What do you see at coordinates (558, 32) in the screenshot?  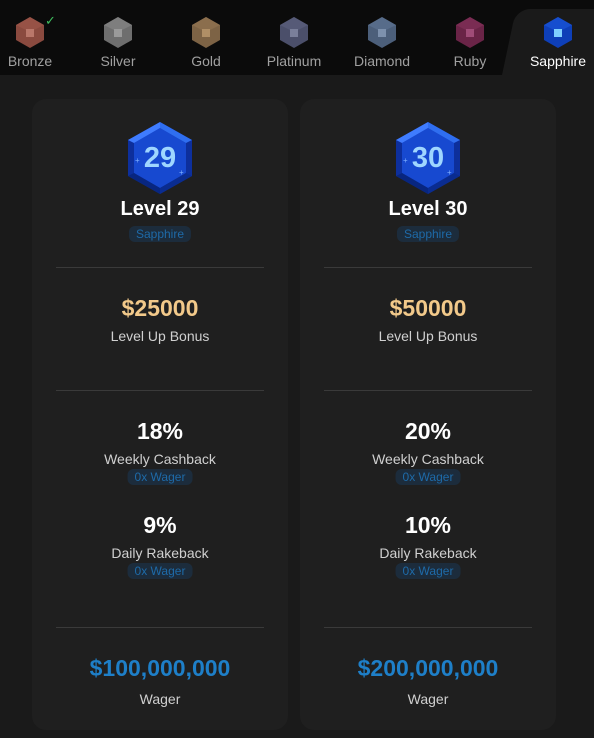 I see `sapphire-gem-icon` at bounding box center [558, 32].